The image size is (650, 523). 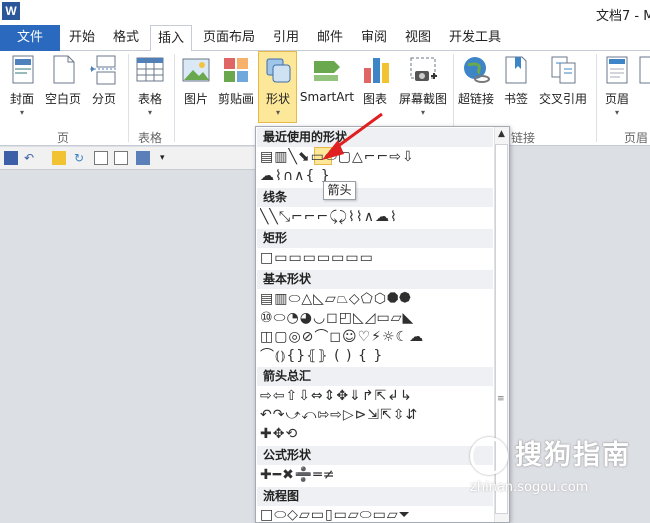 I want to click on footer-button, so click(x=644, y=70).